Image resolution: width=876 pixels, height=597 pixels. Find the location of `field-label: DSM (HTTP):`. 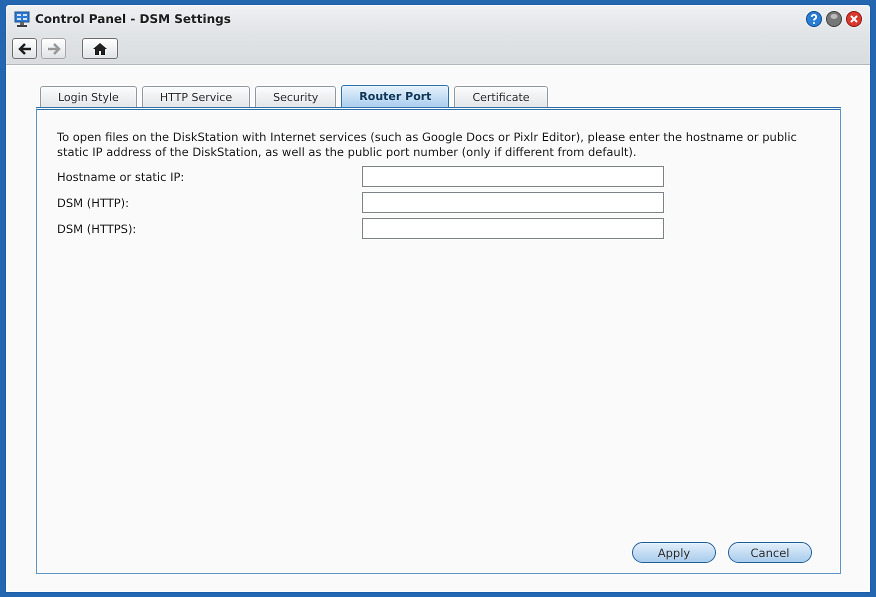

field-label: DSM (HTTP): is located at coordinates (93, 203).